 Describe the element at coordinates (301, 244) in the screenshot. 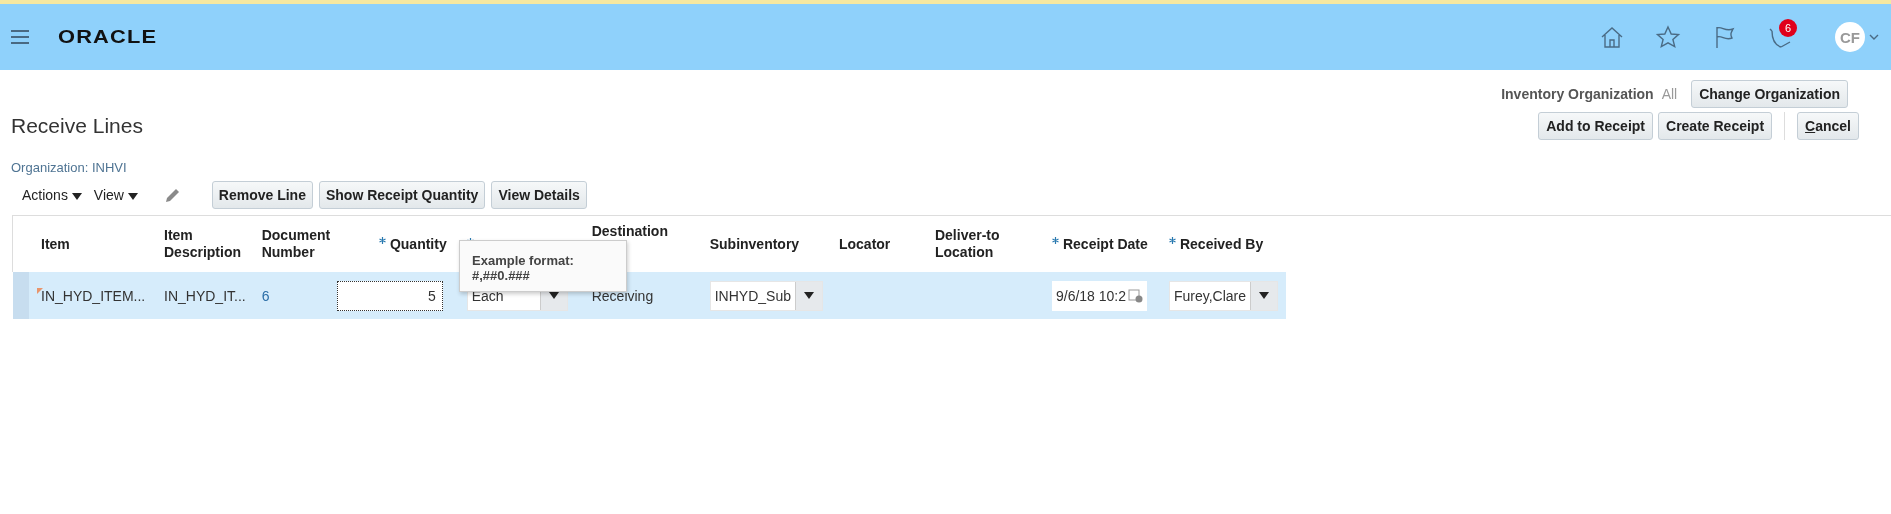

I see `column-header: Document Number` at that location.